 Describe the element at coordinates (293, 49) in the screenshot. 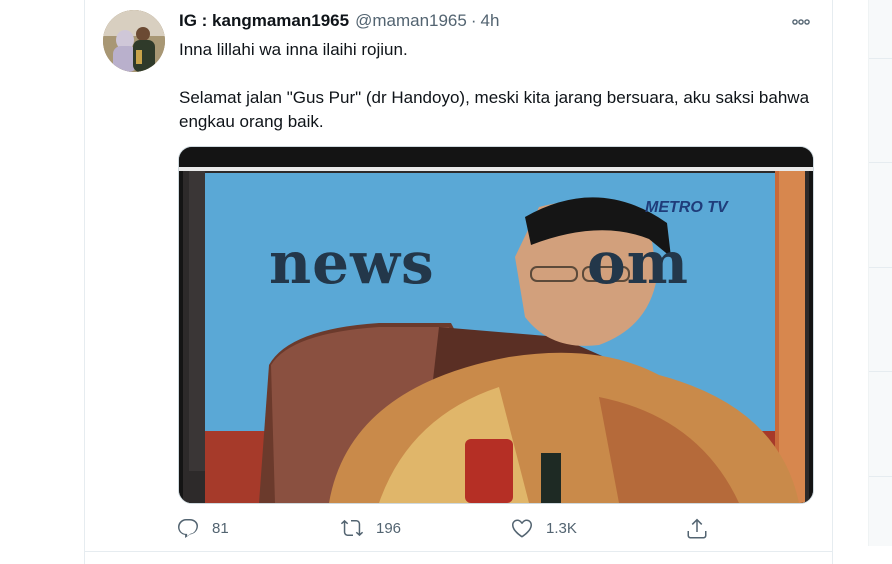

I see `tweet-text-line: Inna lillahi wa inna ilaihi rojiun.` at that location.